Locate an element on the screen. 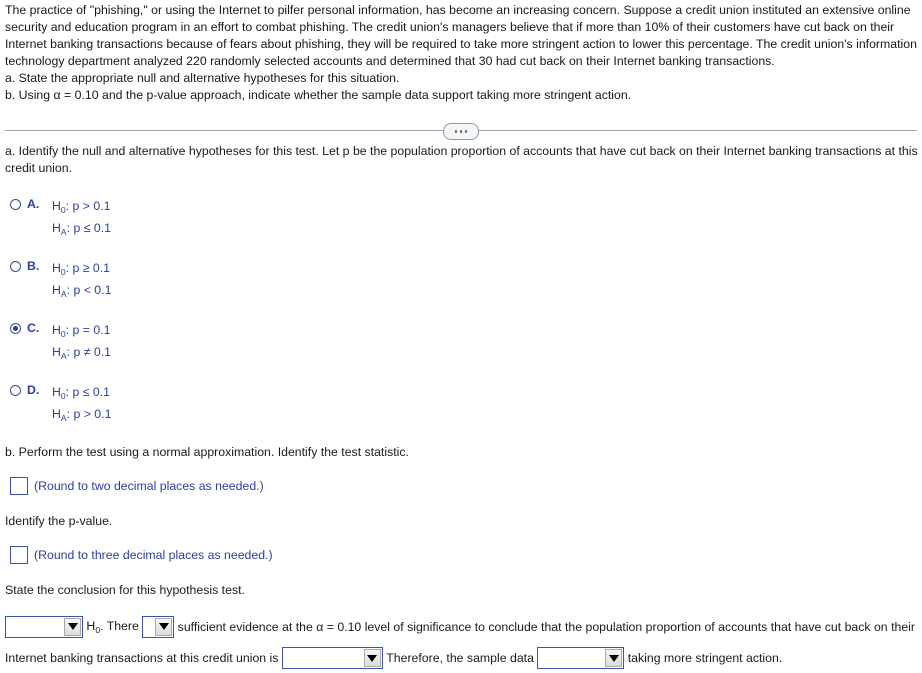 The height and width of the screenshot is (673, 922). conclusion-text-3: Therefore, the sample data is located at coordinates (460, 658).